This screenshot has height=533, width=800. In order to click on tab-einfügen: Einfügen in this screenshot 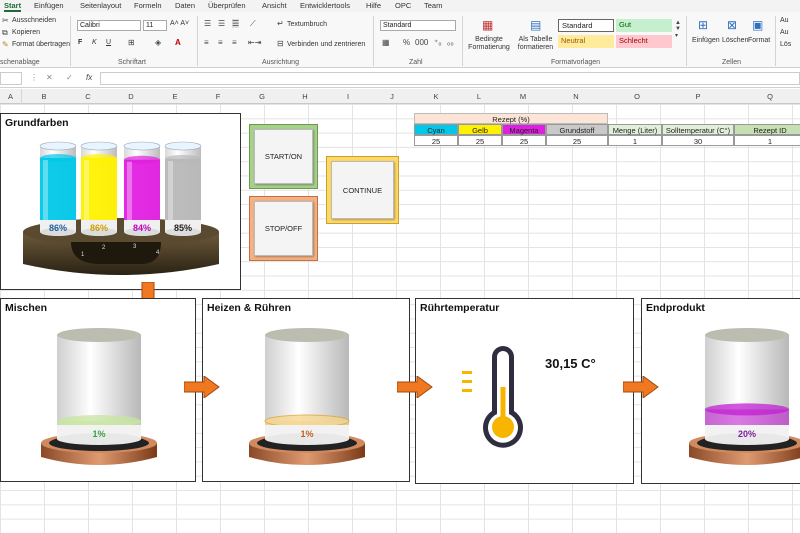, I will do `click(49, 5)`.